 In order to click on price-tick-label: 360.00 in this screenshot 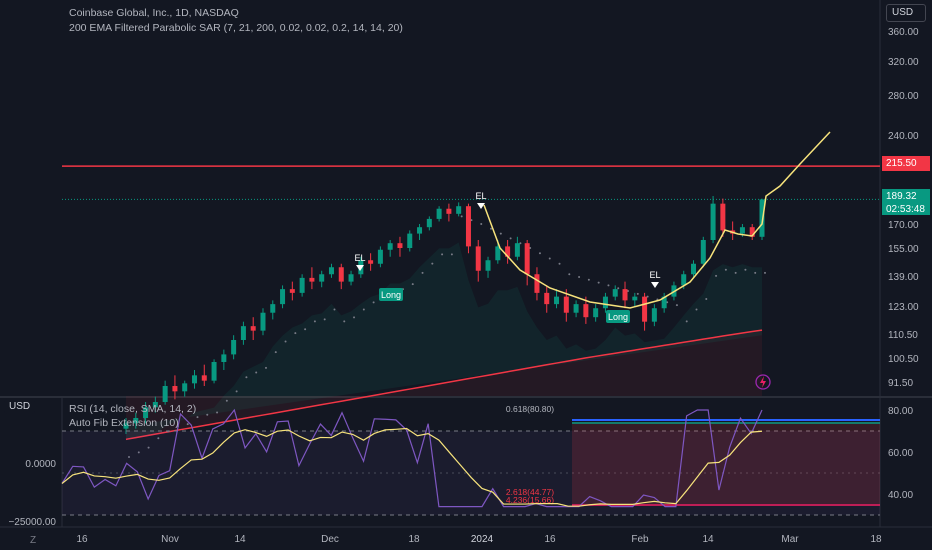, I will do `click(903, 32)`.